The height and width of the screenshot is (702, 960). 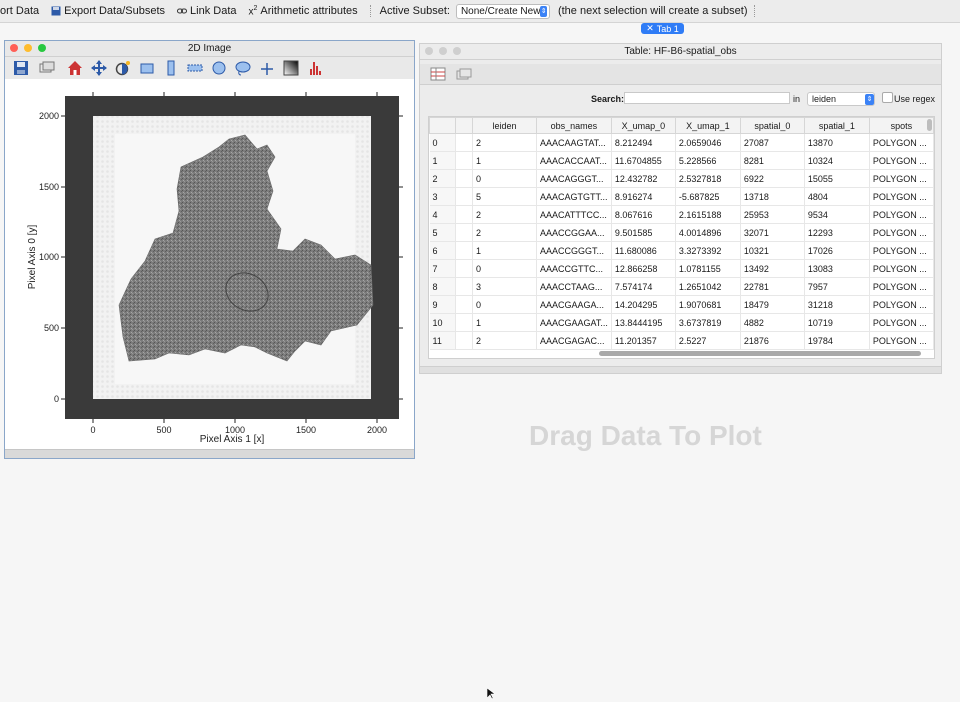 What do you see at coordinates (837, 304) in the screenshot?
I see `table-cell: 31218` at bounding box center [837, 304].